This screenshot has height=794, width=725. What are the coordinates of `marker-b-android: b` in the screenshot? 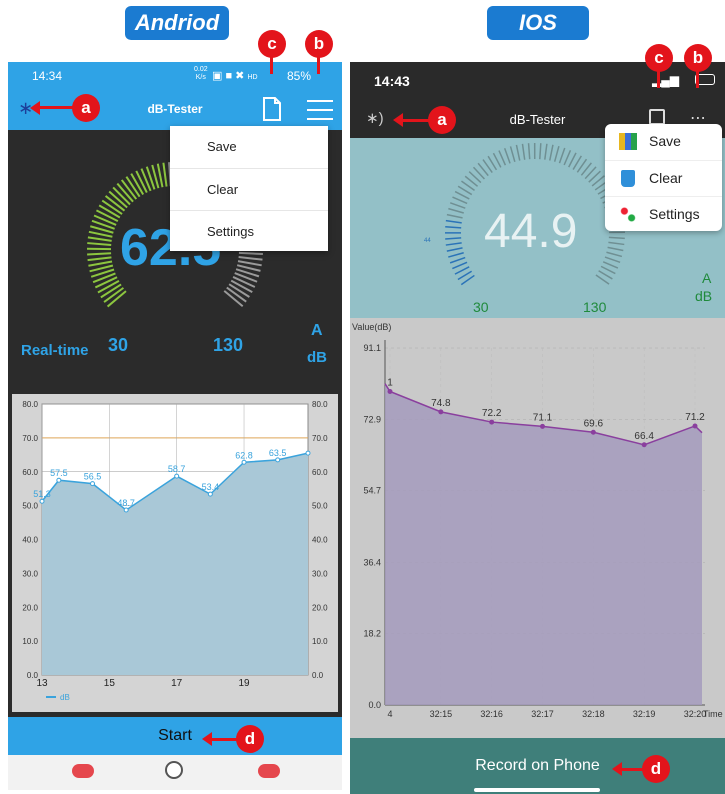 It's located at (319, 44).